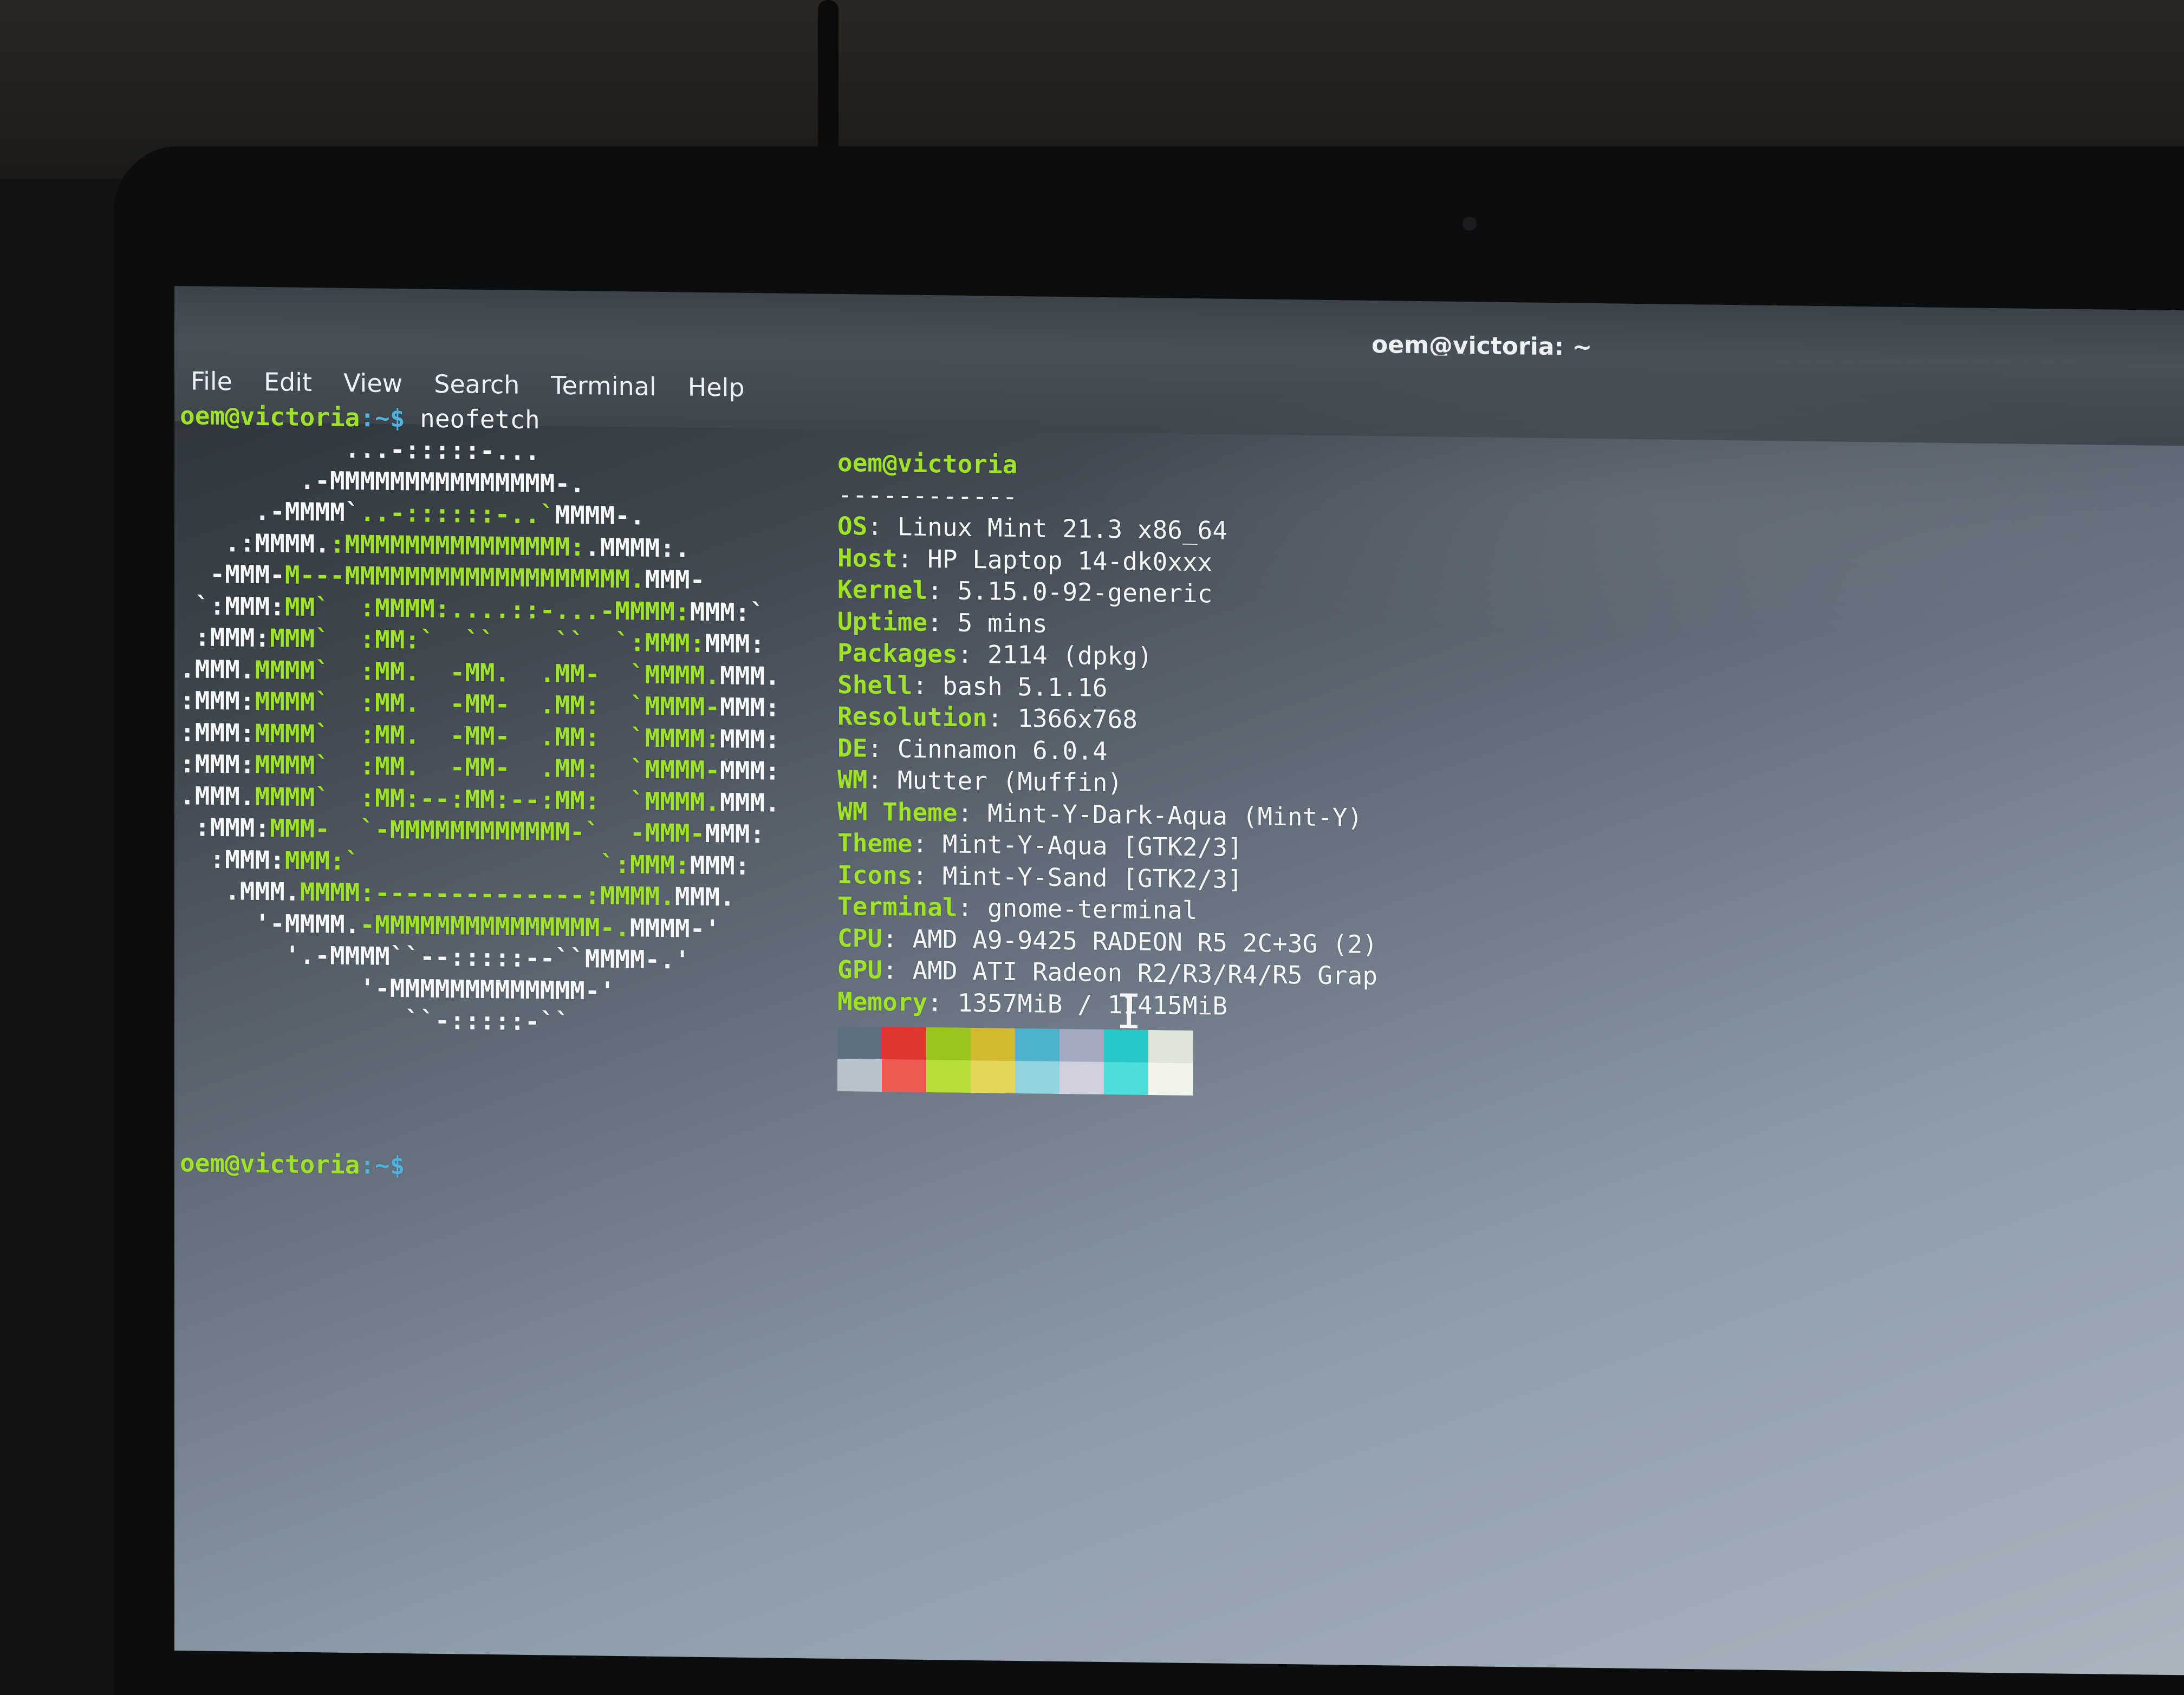  I want to click on info-key: CPU, so click(860, 938).